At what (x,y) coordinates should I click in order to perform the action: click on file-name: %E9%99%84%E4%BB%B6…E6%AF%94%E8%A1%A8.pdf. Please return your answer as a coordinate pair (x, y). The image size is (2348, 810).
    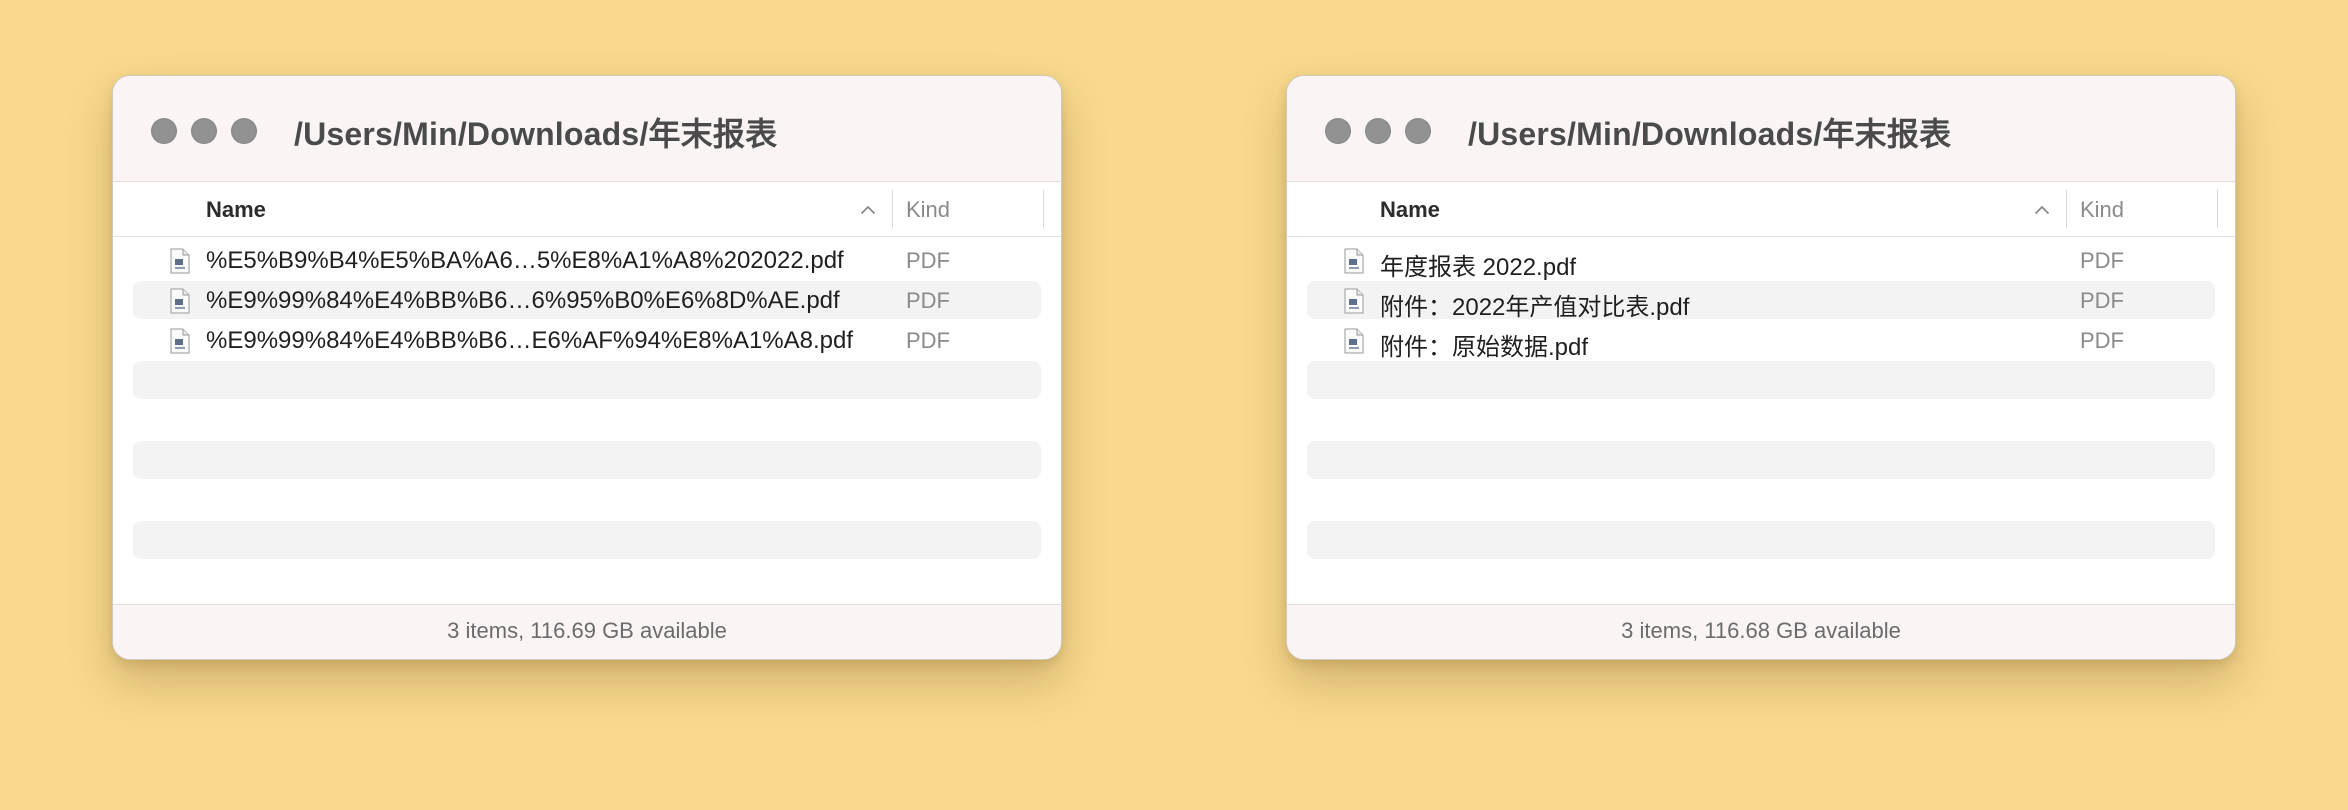
    Looking at the image, I should click on (530, 340).